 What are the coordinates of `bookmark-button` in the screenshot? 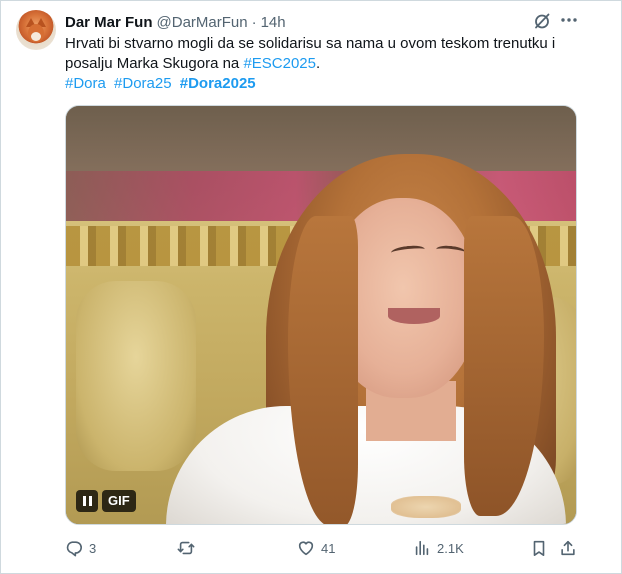 It's located at (539, 548).